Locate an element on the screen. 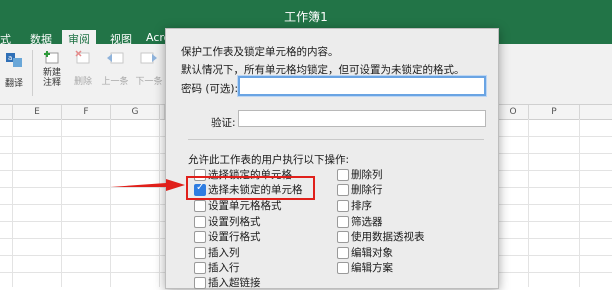 The width and height of the screenshot is (612, 290). delete-comment-label: 删除 is located at coordinates (82, 82).